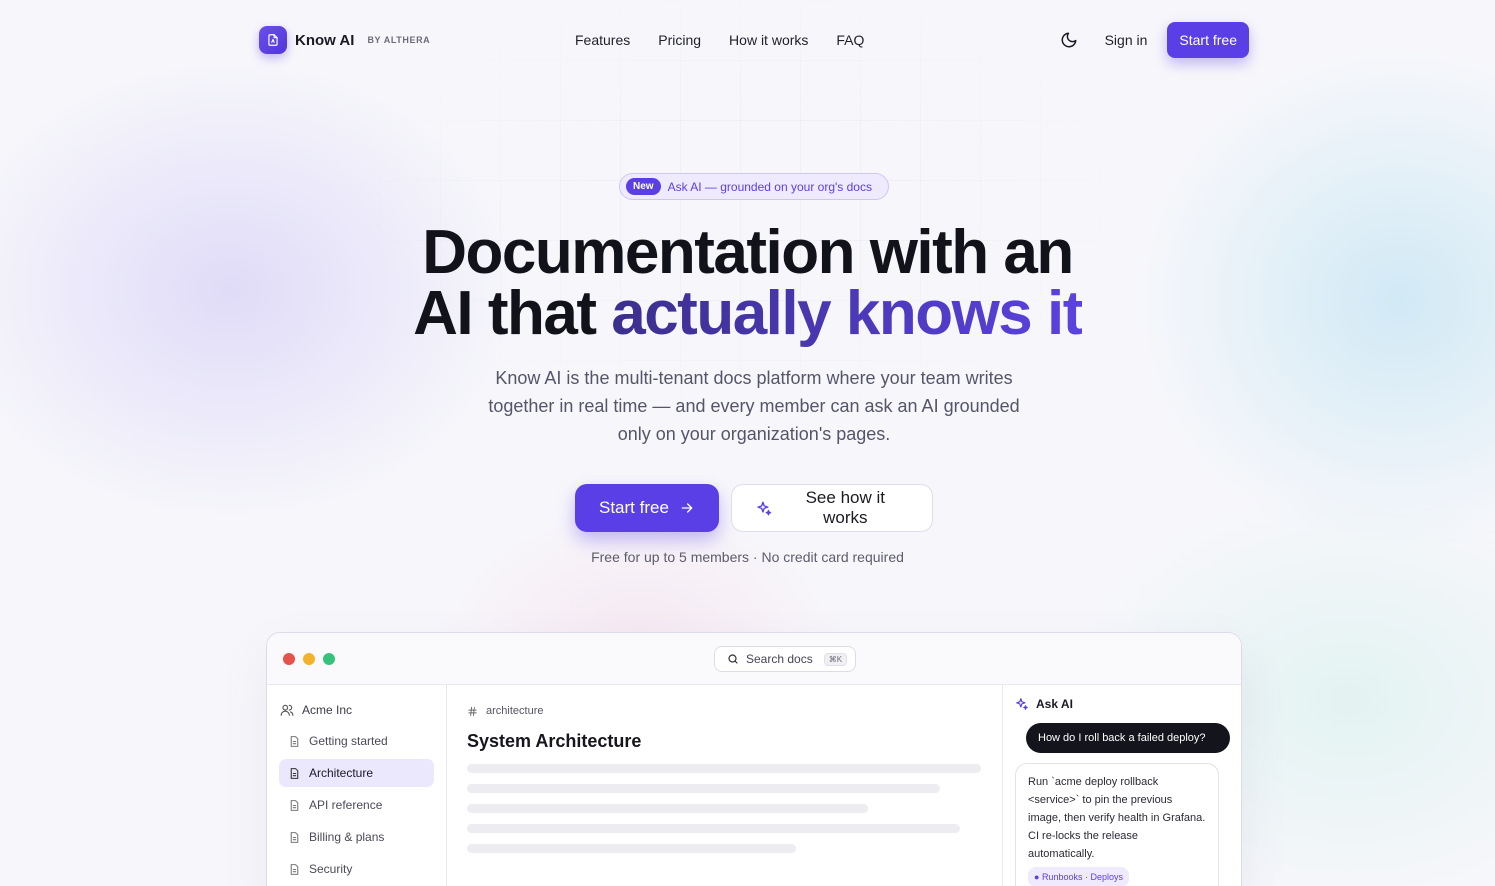 The image size is (1495, 886). I want to click on see-how-it-works-button: See how it works, so click(832, 508).